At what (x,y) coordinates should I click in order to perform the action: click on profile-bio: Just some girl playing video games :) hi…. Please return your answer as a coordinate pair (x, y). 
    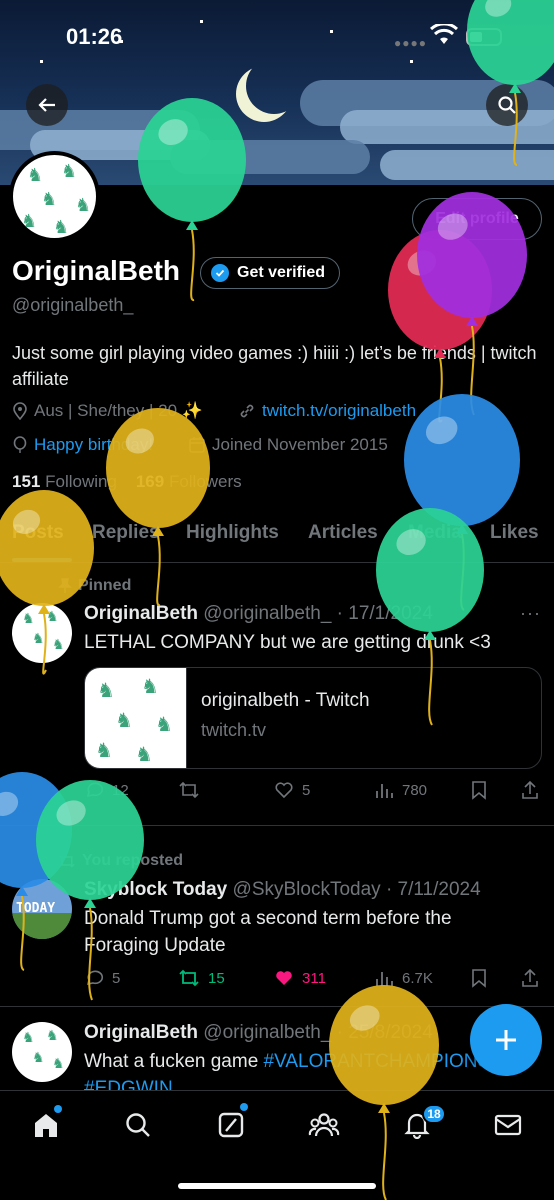
    Looking at the image, I should click on (274, 366).